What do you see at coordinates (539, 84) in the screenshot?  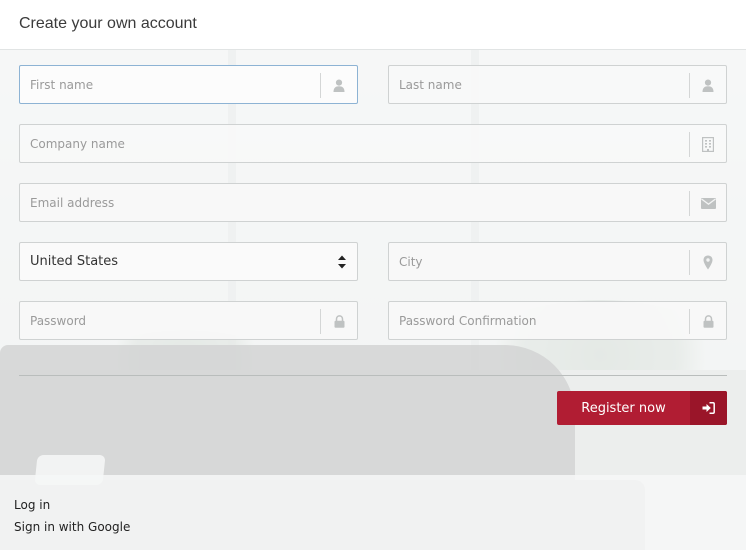 I see `last-name-input` at bounding box center [539, 84].